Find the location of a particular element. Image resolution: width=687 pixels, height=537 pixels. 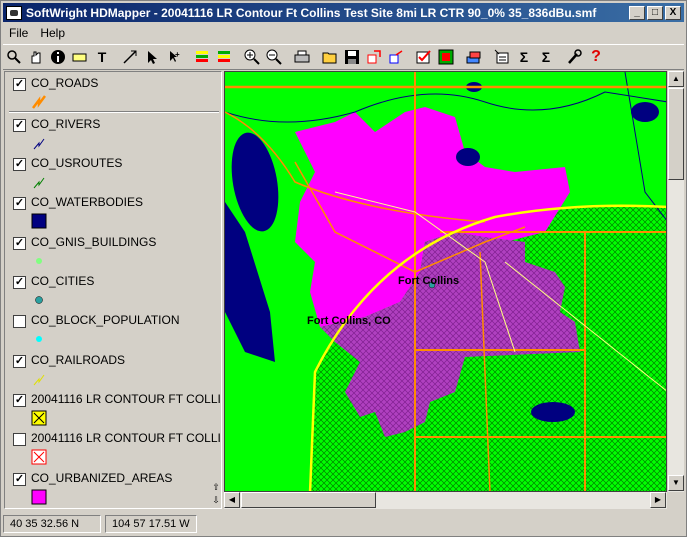

latitude-readout: 40 35 32.56 N is located at coordinates (52, 524).